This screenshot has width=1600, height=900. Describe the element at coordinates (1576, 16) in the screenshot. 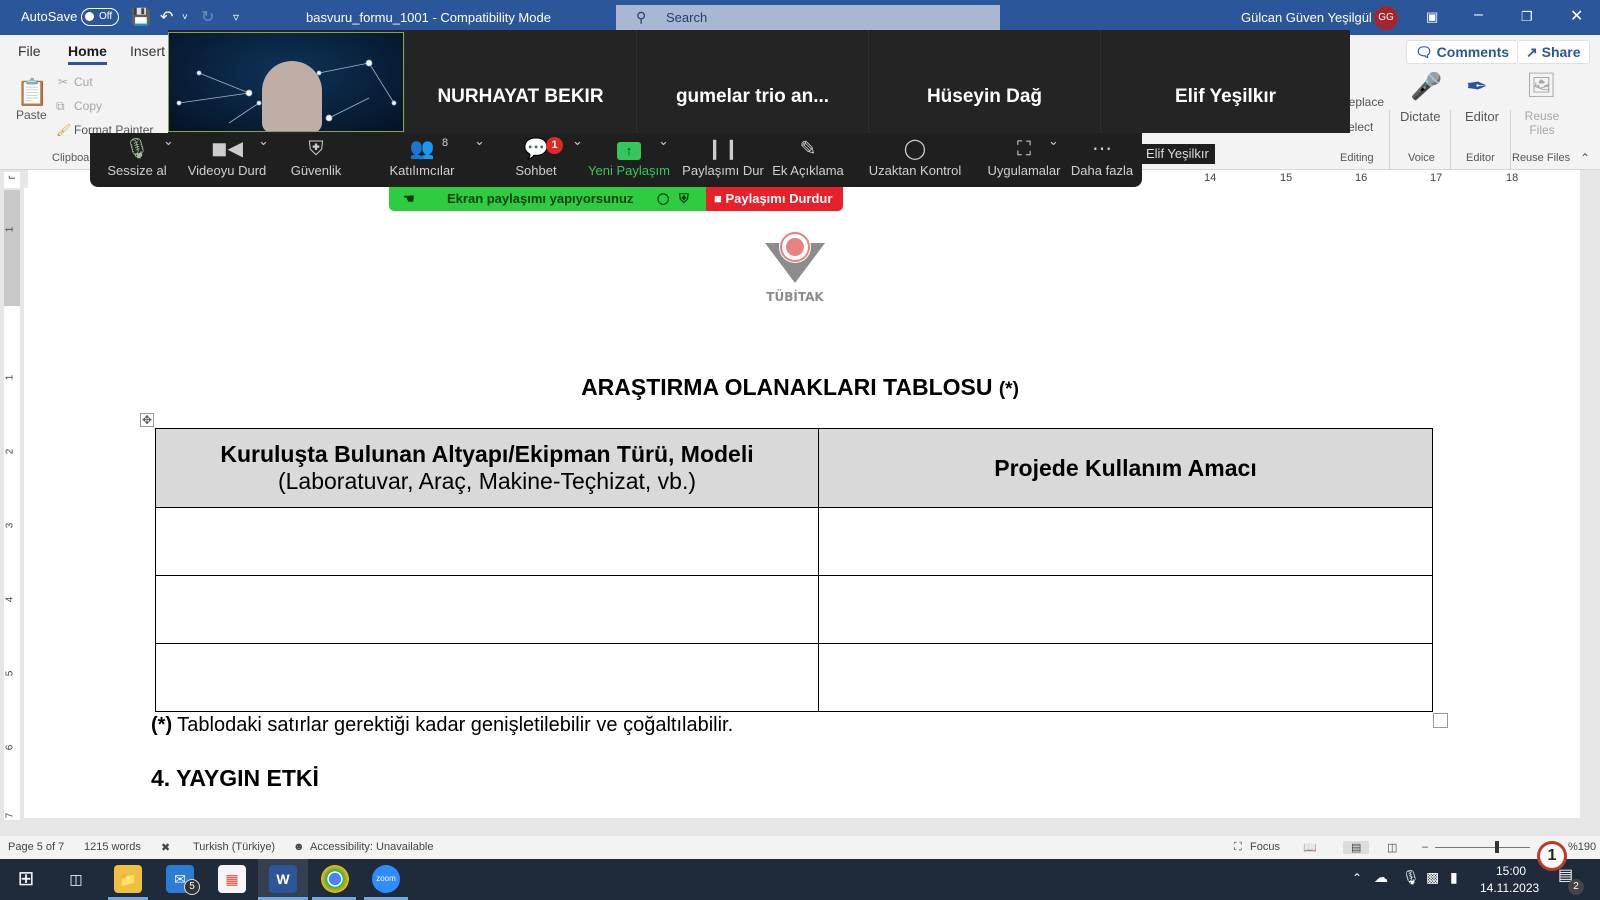

I see `close-icon: ✕` at that location.